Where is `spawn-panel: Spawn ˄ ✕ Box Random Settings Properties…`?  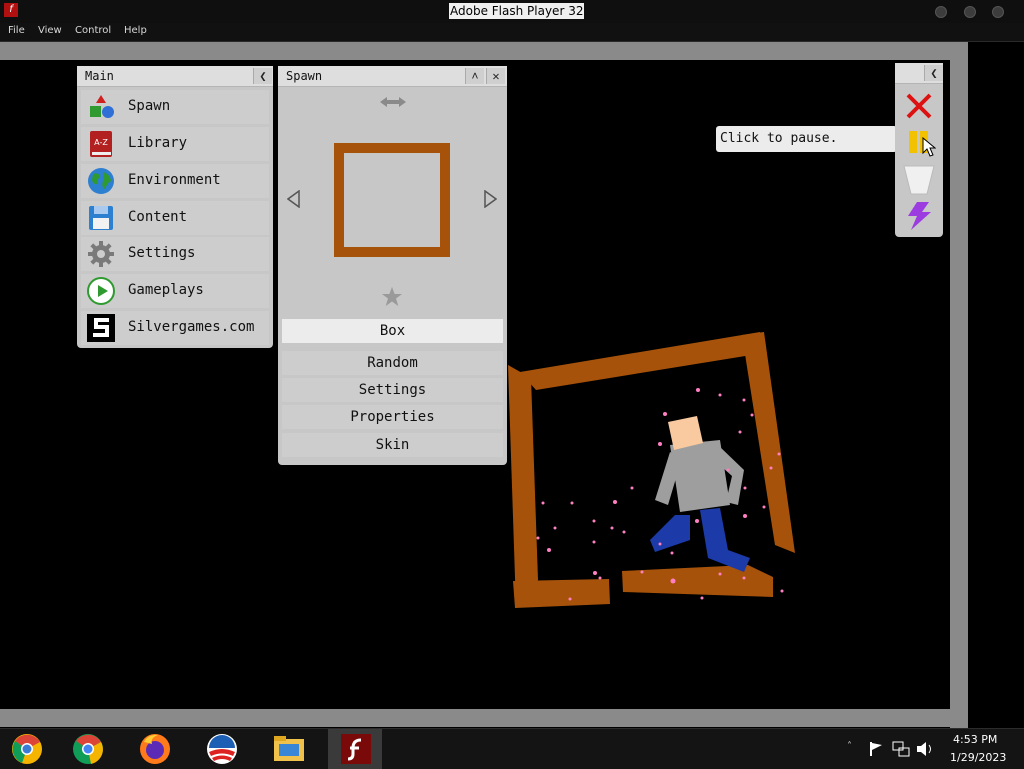 spawn-panel: Spawn ˄ ✕ Box Random Settings Properties… is located at coordinates (392, 265).